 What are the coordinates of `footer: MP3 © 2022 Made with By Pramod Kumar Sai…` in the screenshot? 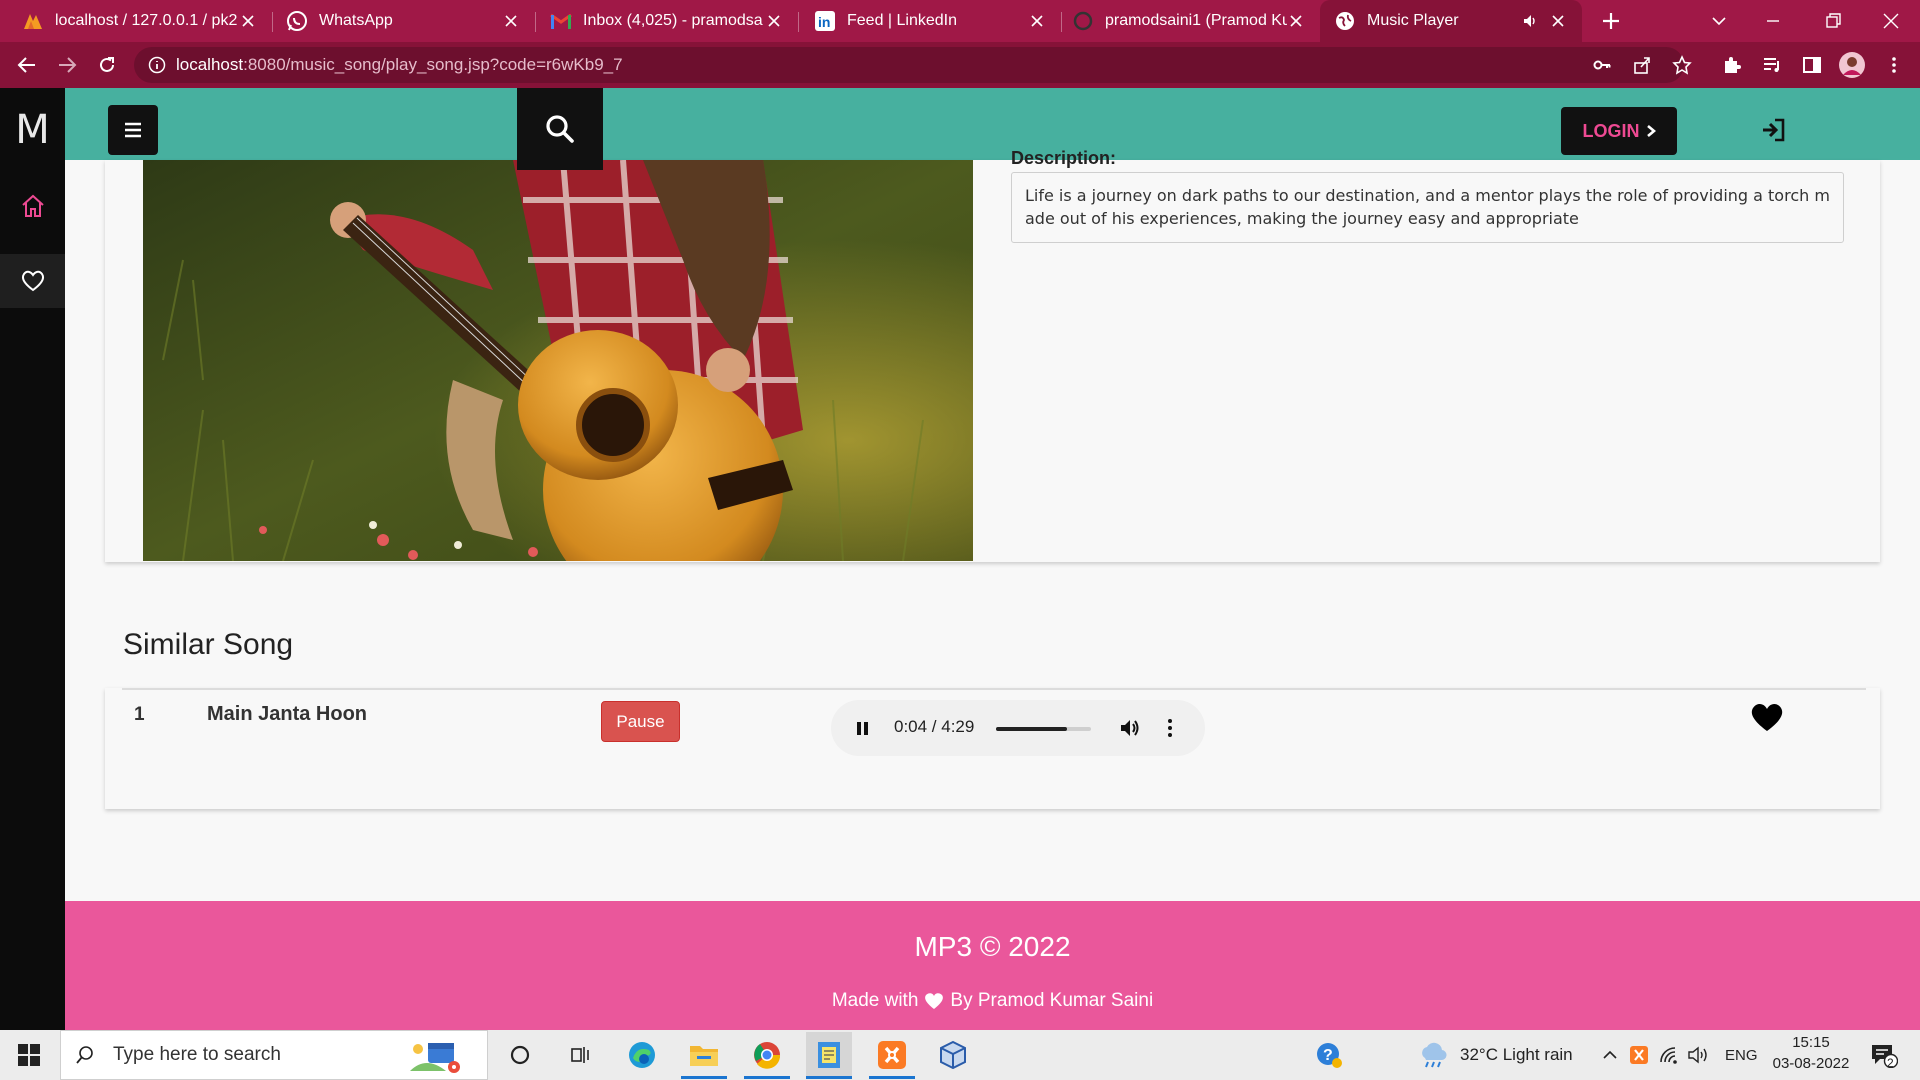 It's located at (992, 965).